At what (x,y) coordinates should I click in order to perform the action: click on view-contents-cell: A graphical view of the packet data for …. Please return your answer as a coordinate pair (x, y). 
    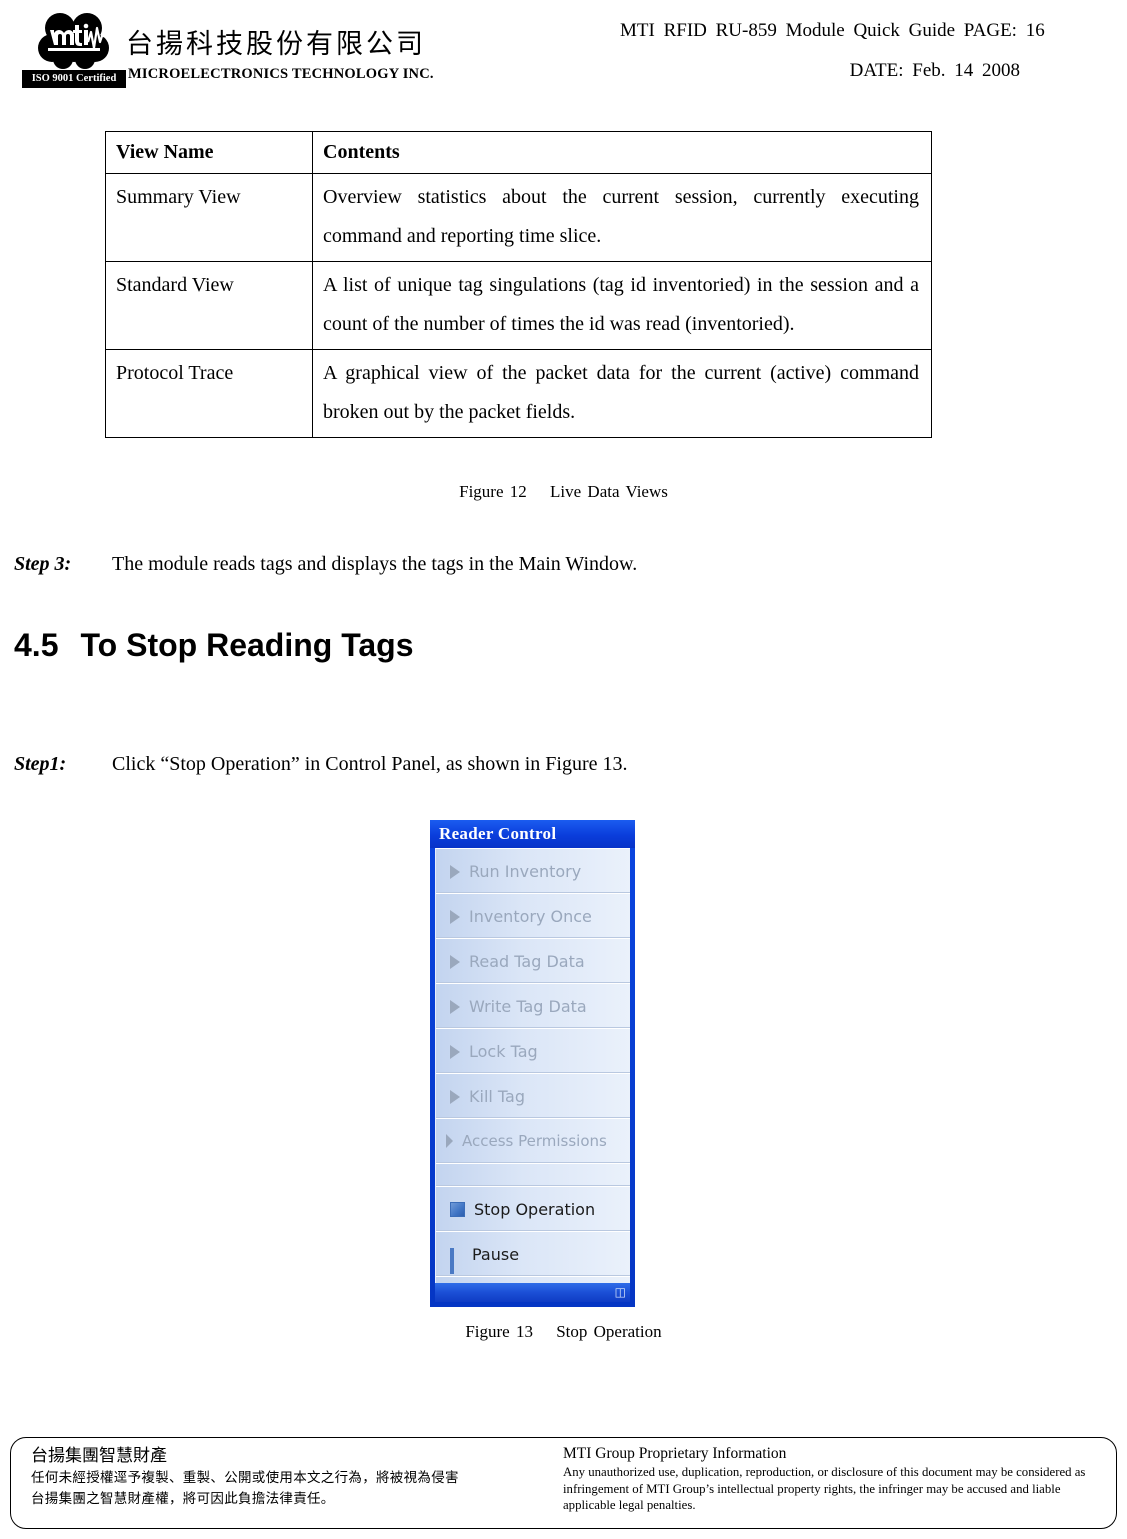
    Looking at the image, I should click on (622, 393).